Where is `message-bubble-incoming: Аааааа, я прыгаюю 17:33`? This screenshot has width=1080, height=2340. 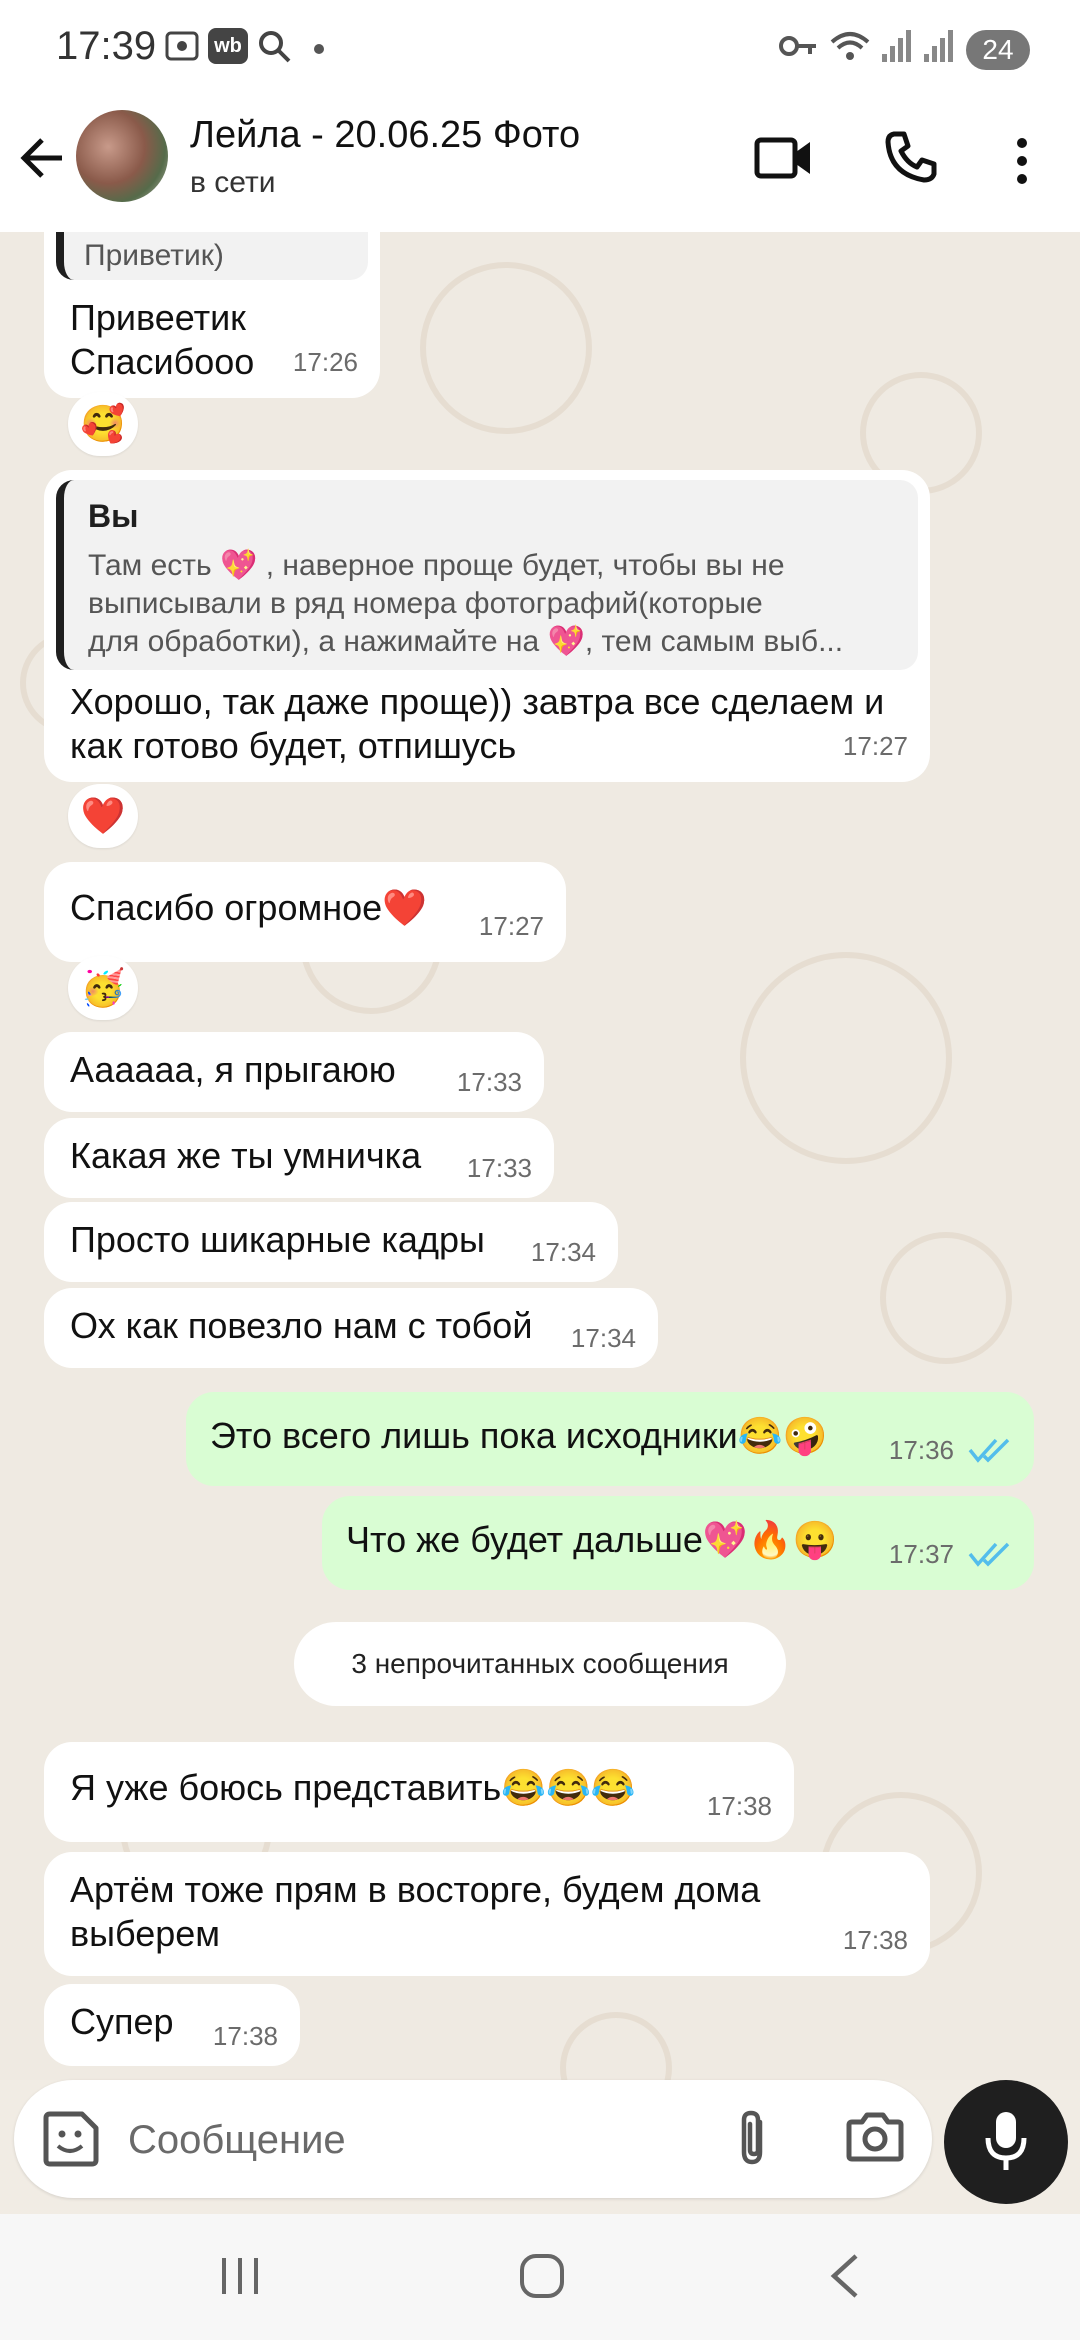 message-bubble-incoming: Аааааа, я прыгаюю 17:33 is located at coordinates (294, 1072).